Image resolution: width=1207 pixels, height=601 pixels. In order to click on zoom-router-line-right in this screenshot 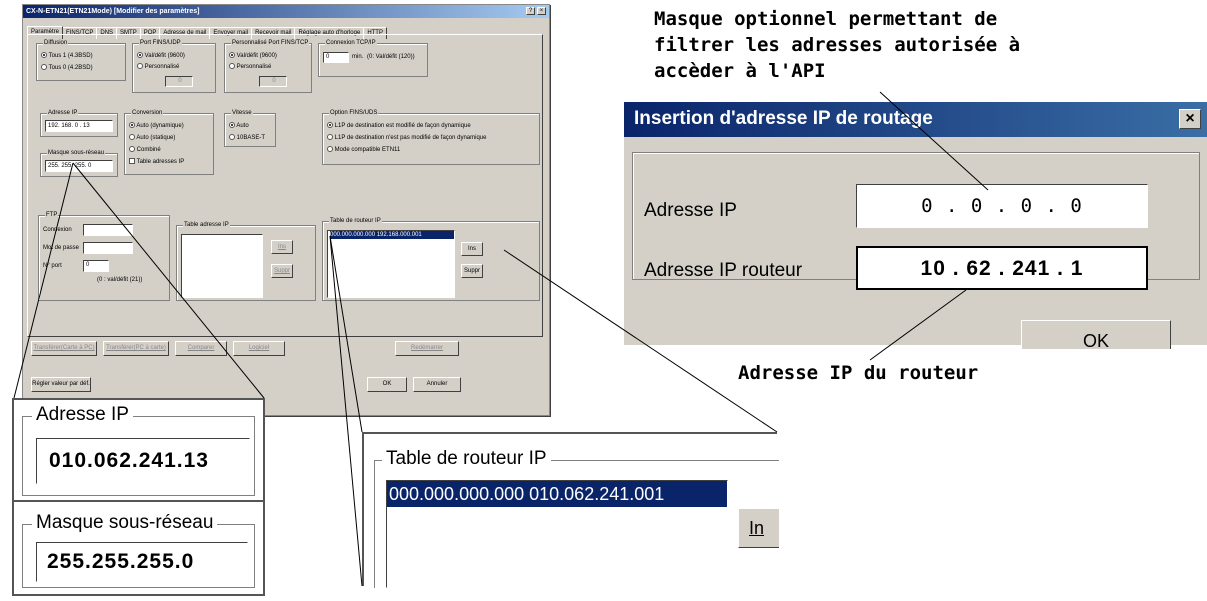, I will do `click(346, 411)`.